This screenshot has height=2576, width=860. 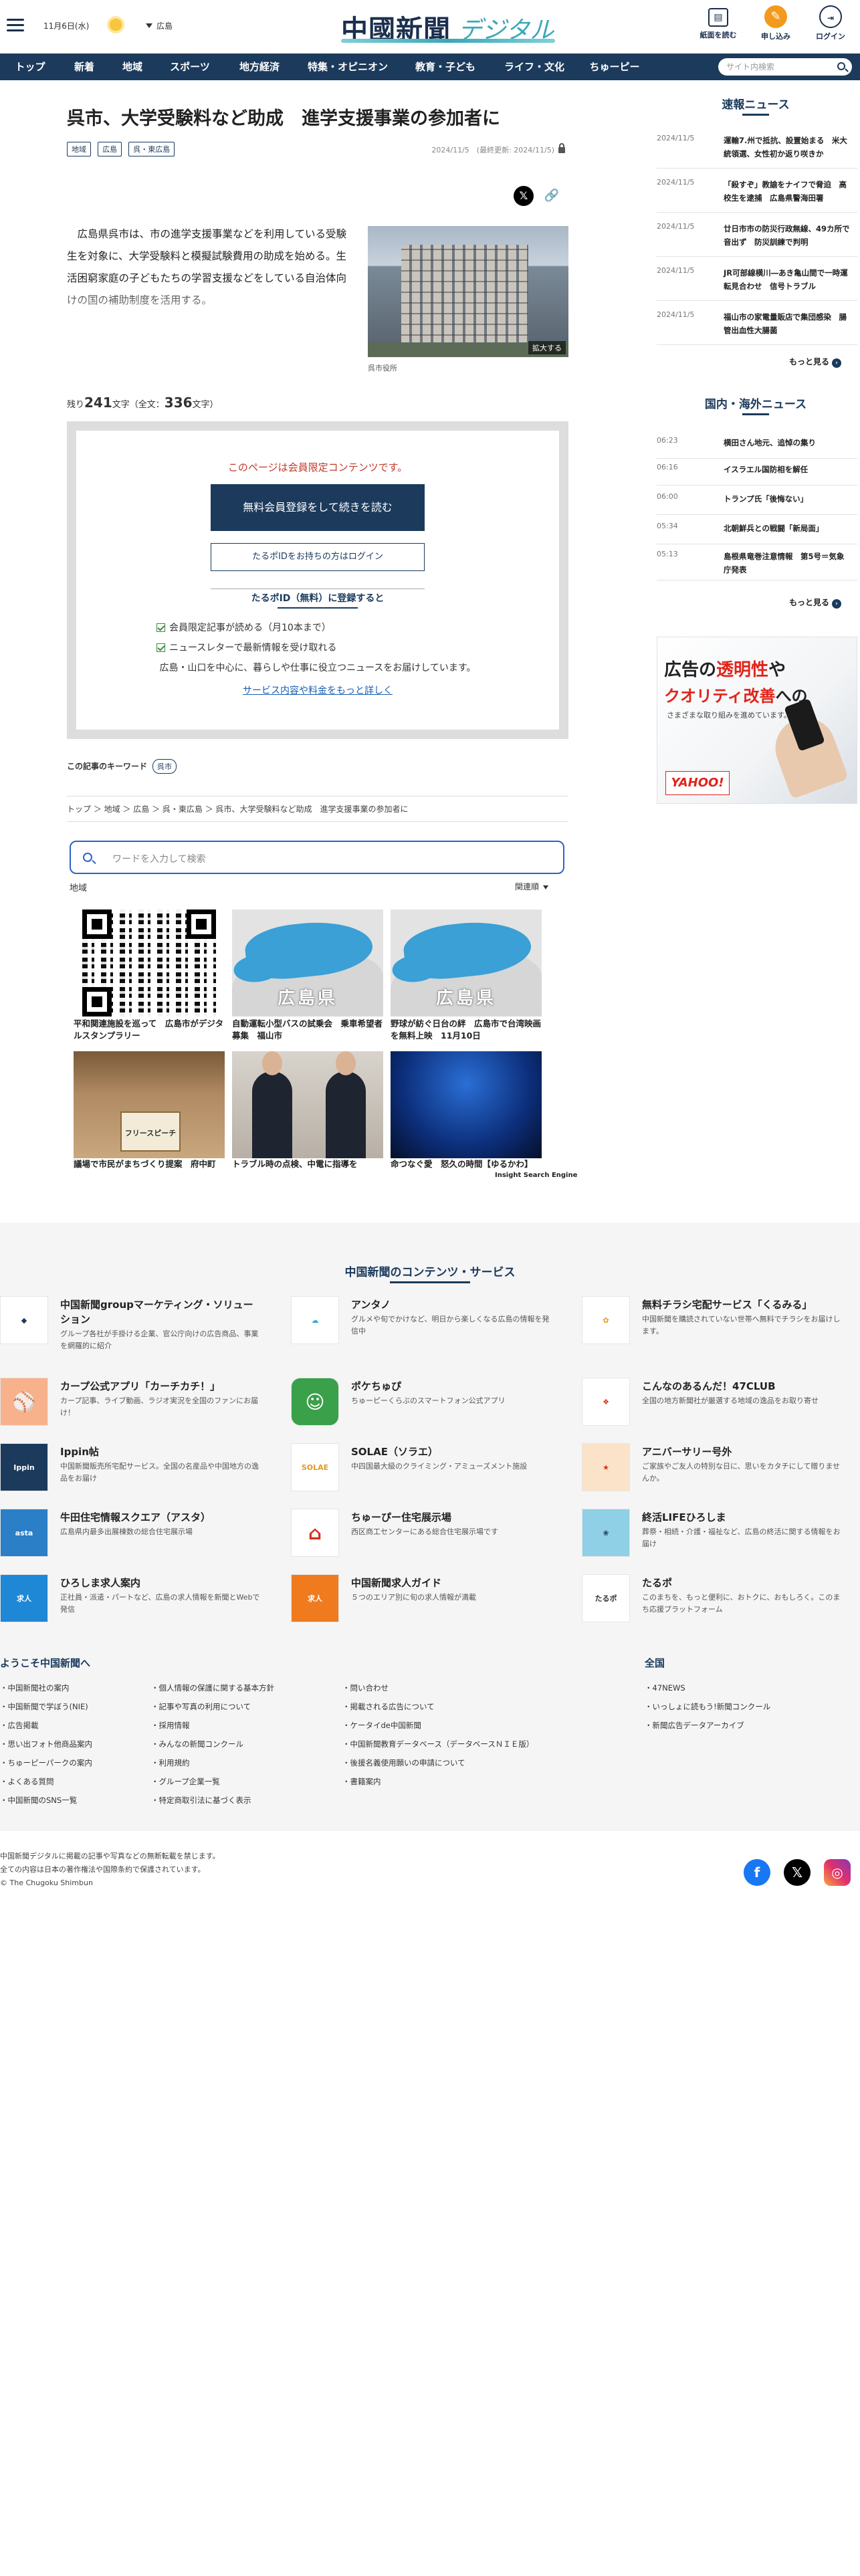 What do you see at coordinates (35, 1688) in the screenshot?
I see `footer-link: 中国新聞社の案内` at bounding box center [35, 1688].